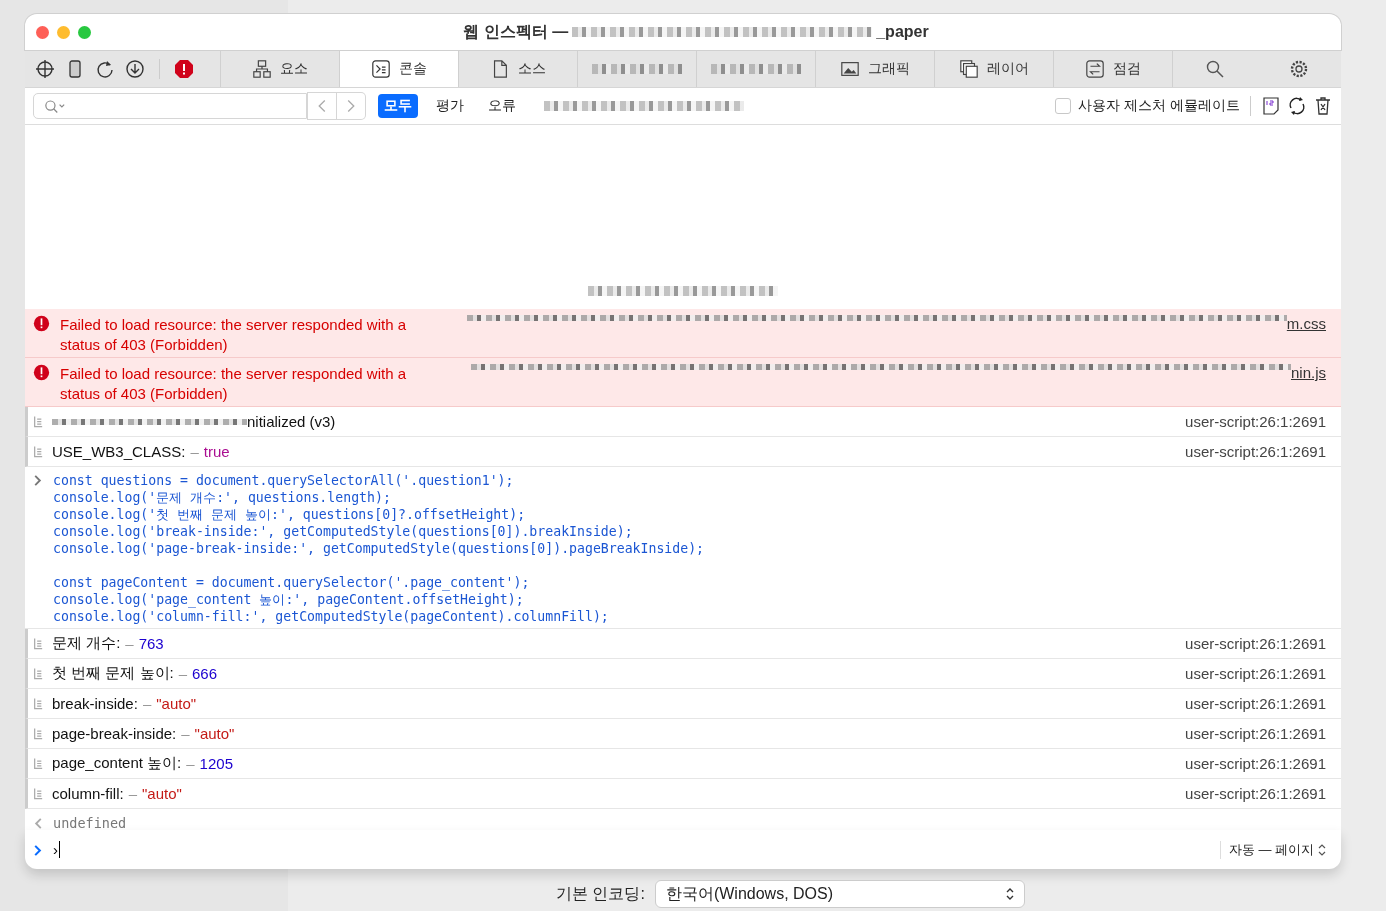 This screenshot has height=911, width=1386. I want to click on filter-field, so click(170, 106).